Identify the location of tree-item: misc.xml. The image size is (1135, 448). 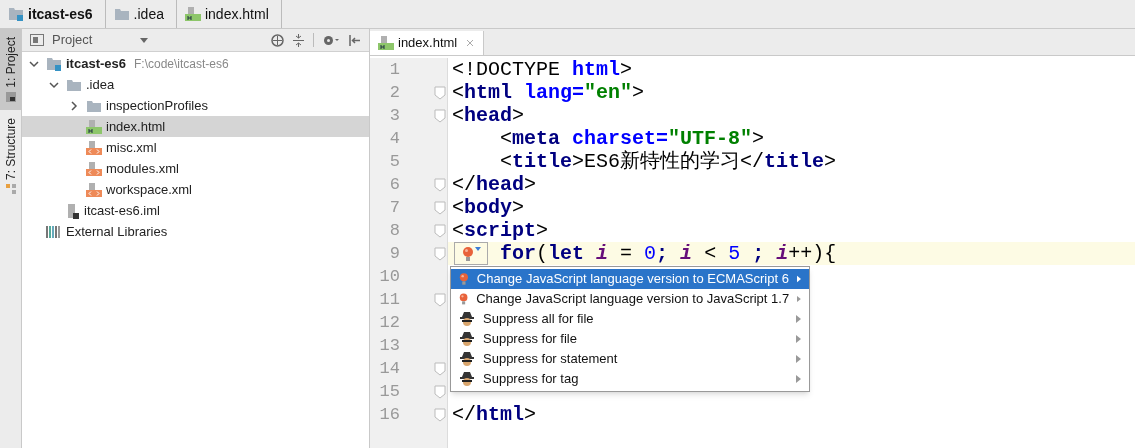
(195, 147).